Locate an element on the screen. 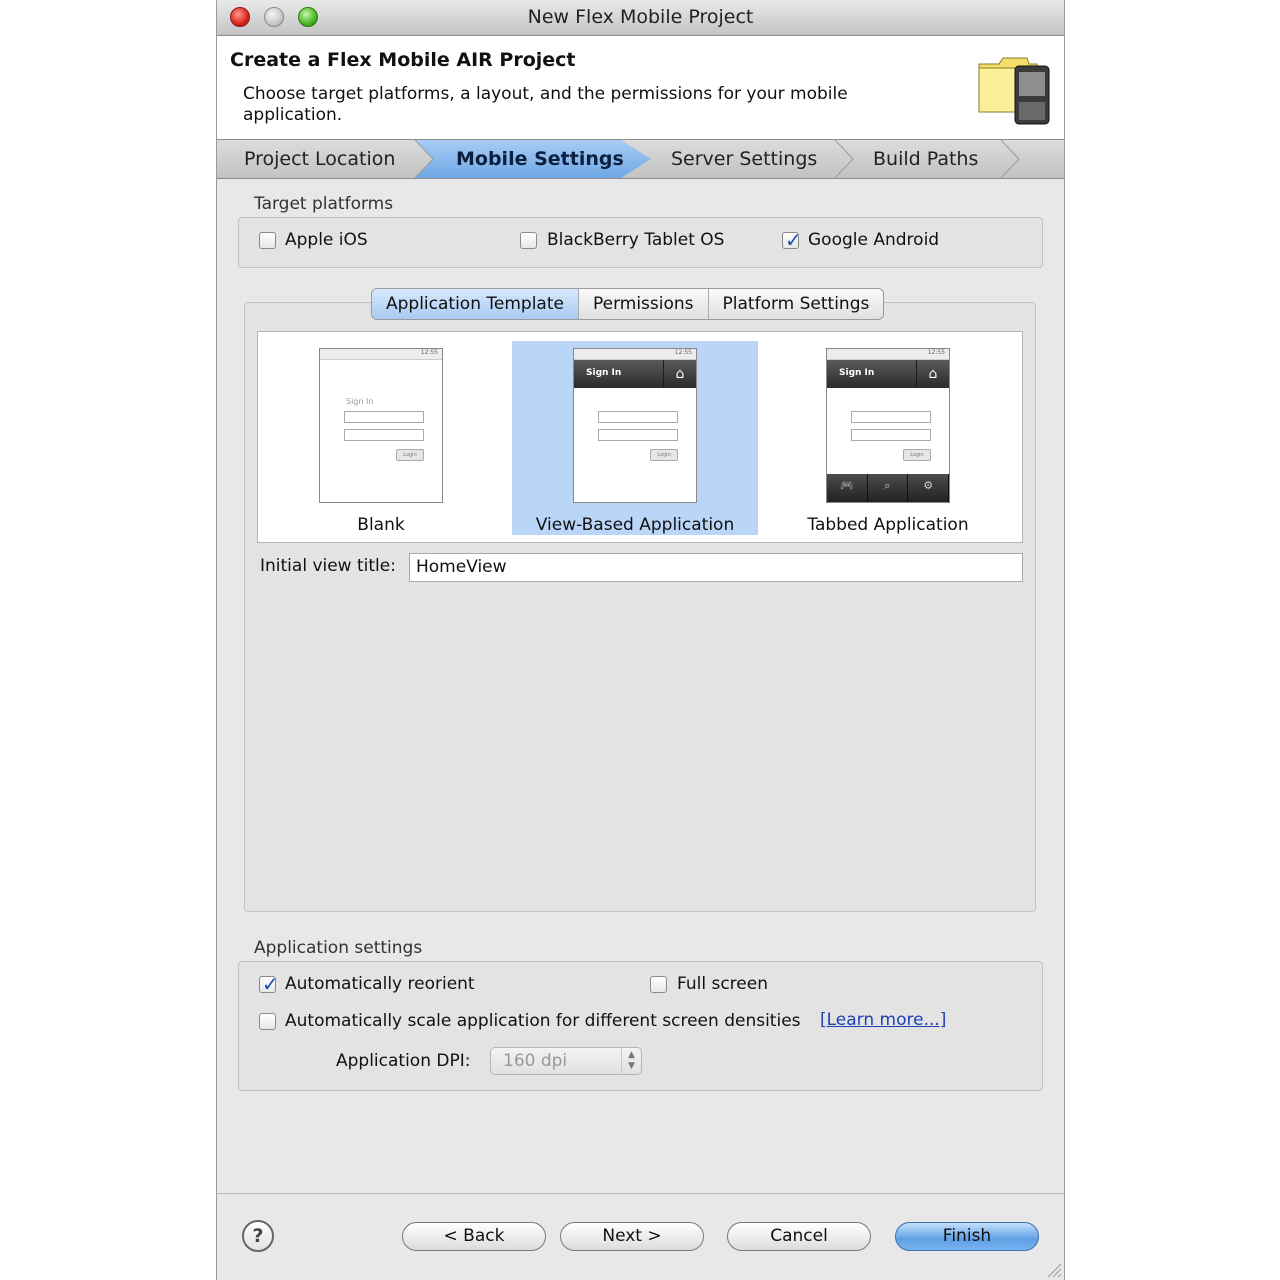 The width and height of the screenshot is (1280, 1280). search-icon: ⌕ is located at coordinates (888, 488).